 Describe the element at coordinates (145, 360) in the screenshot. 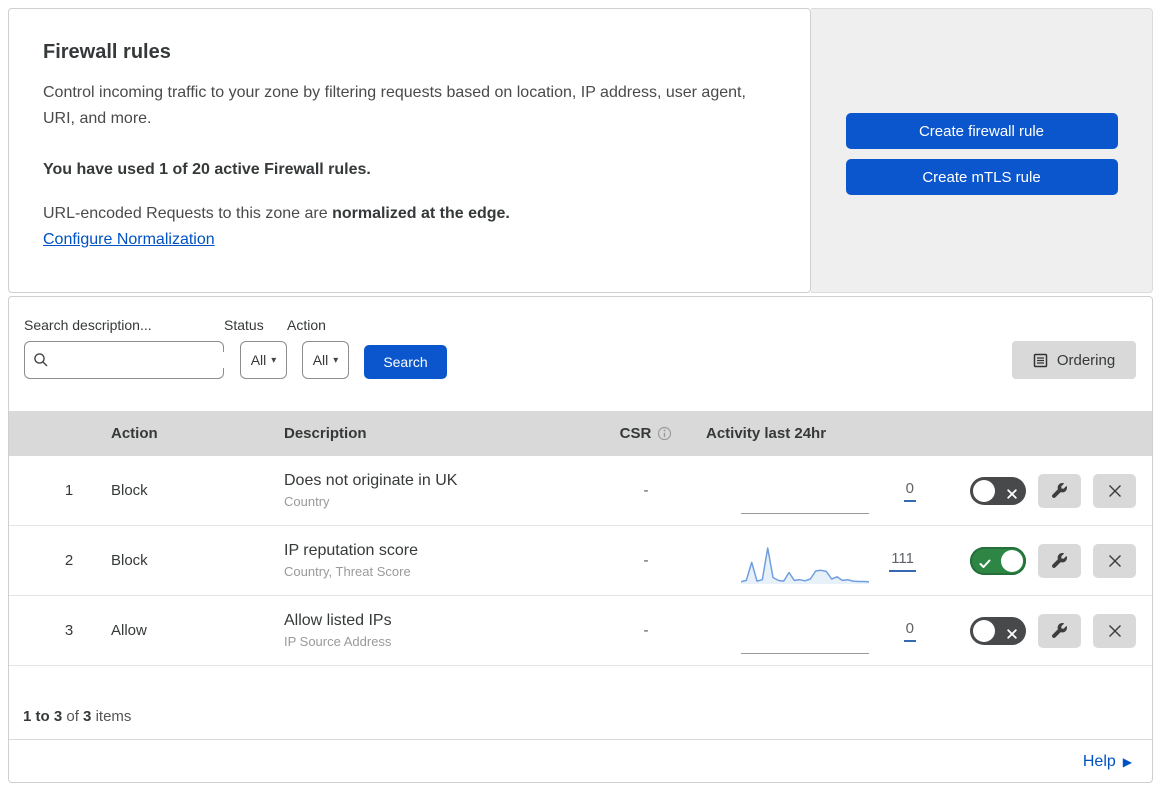

I see `search-input` at that location.